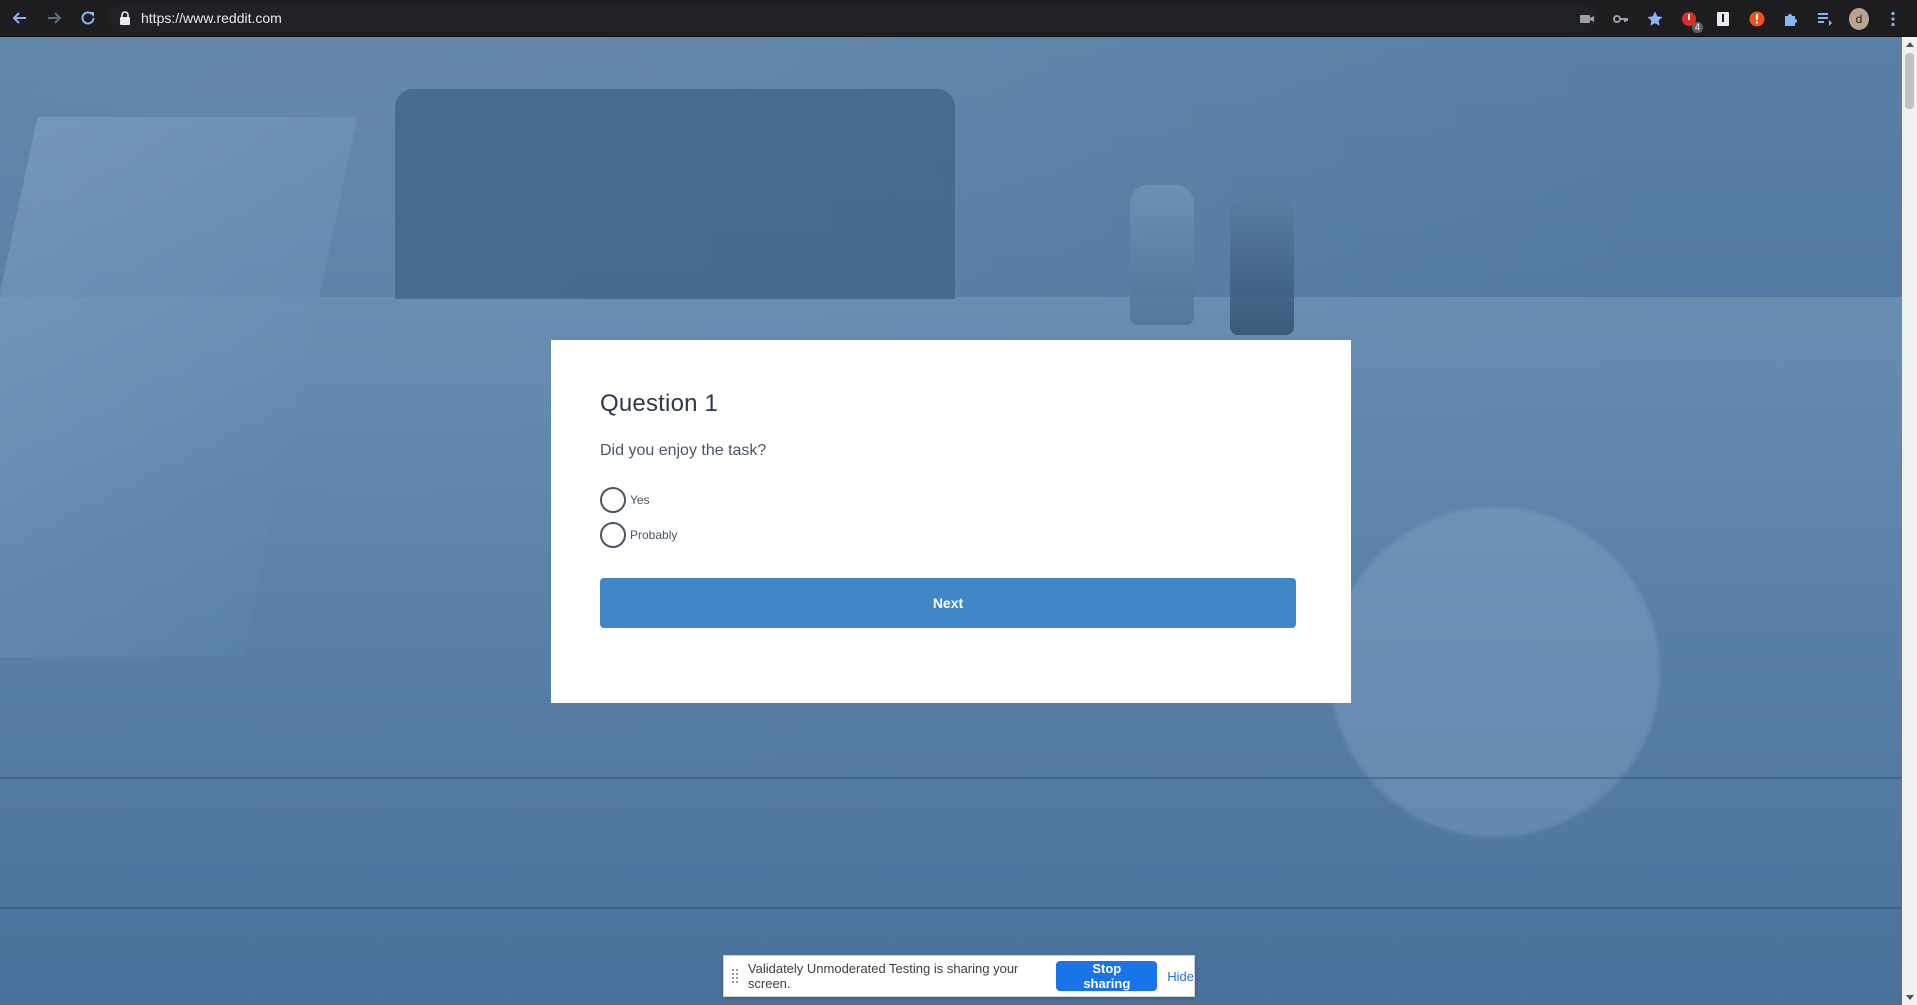 The image size is (1917, 1005). Describe the element at coordinates (948, 603) in the screenshot. I see `next-button: Next` at that location.